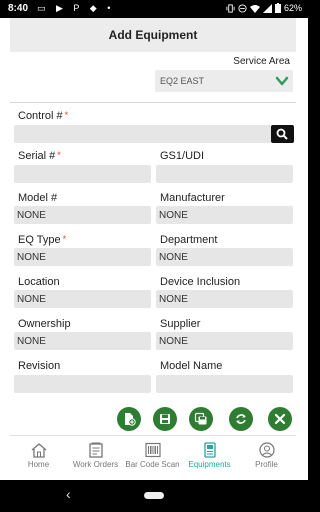 This screenshot has height=512, width=320. I want to click on save-button, so click(165, 419).